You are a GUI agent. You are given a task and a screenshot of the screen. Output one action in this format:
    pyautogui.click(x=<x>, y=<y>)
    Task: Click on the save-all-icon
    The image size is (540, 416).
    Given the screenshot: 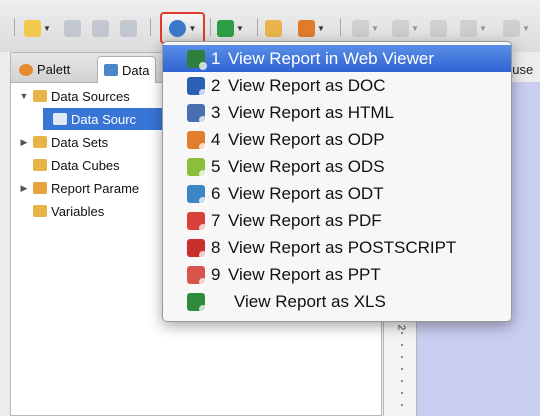 What is the action you would take?
    pyautogui.click(x=100, y=28)
    